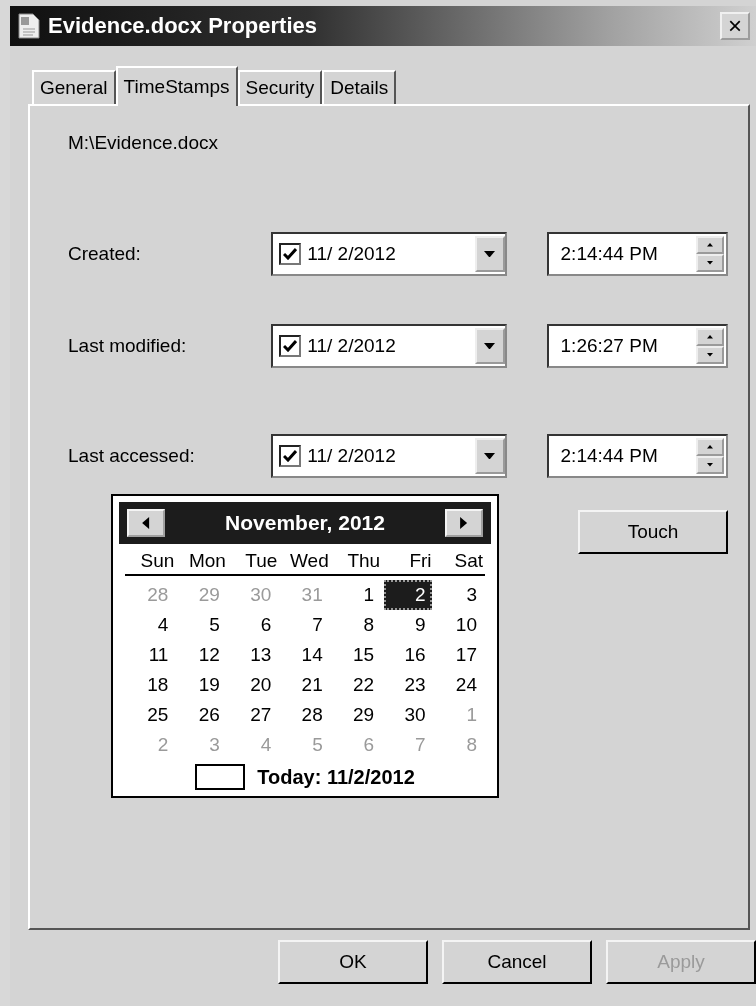  Describe the element at coordinates (359, 87) in the screenshot. I see `tab: Details` at that location.